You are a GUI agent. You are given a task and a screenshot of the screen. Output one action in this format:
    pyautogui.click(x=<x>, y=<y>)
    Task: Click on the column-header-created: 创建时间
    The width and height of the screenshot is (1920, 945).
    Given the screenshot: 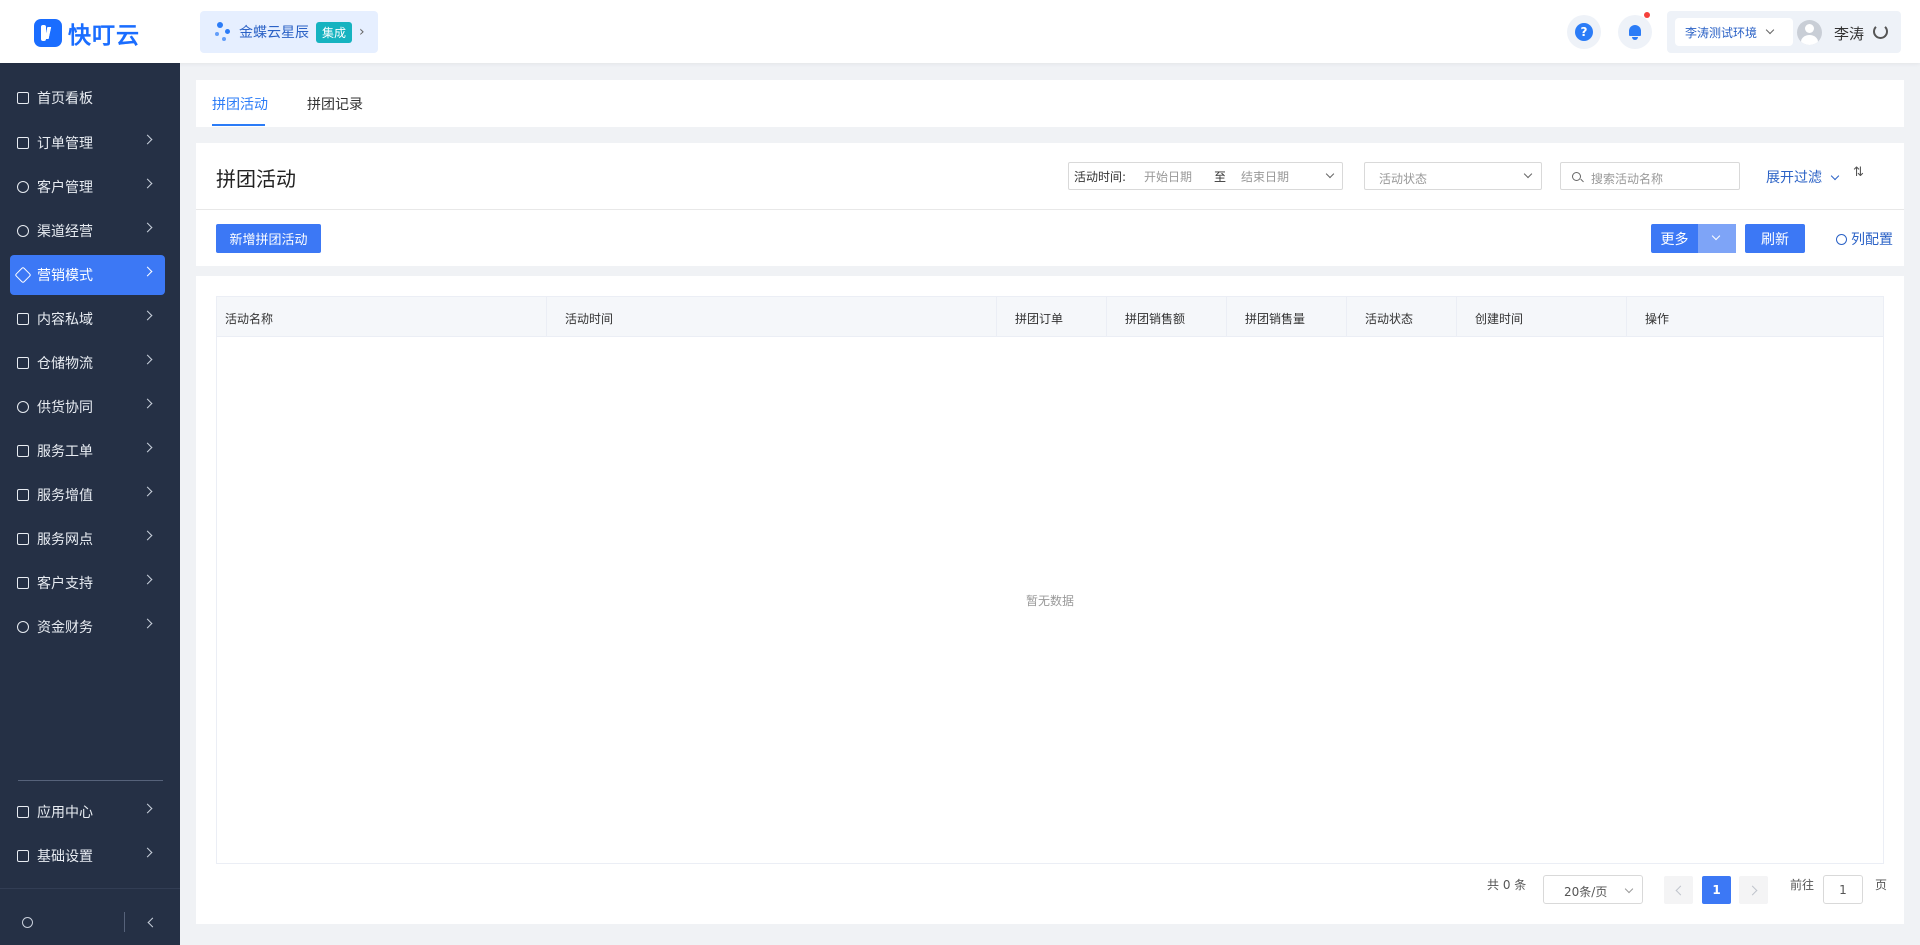 What is the action you would take?
    pyautogui.click(x=1542, y=317)
    